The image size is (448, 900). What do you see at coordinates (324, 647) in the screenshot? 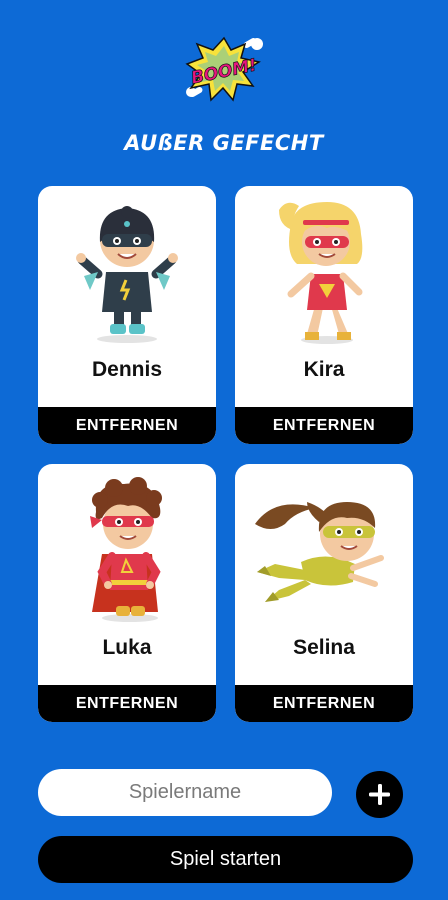
I see `player-name: Selina` at bounding box center [324, 647].